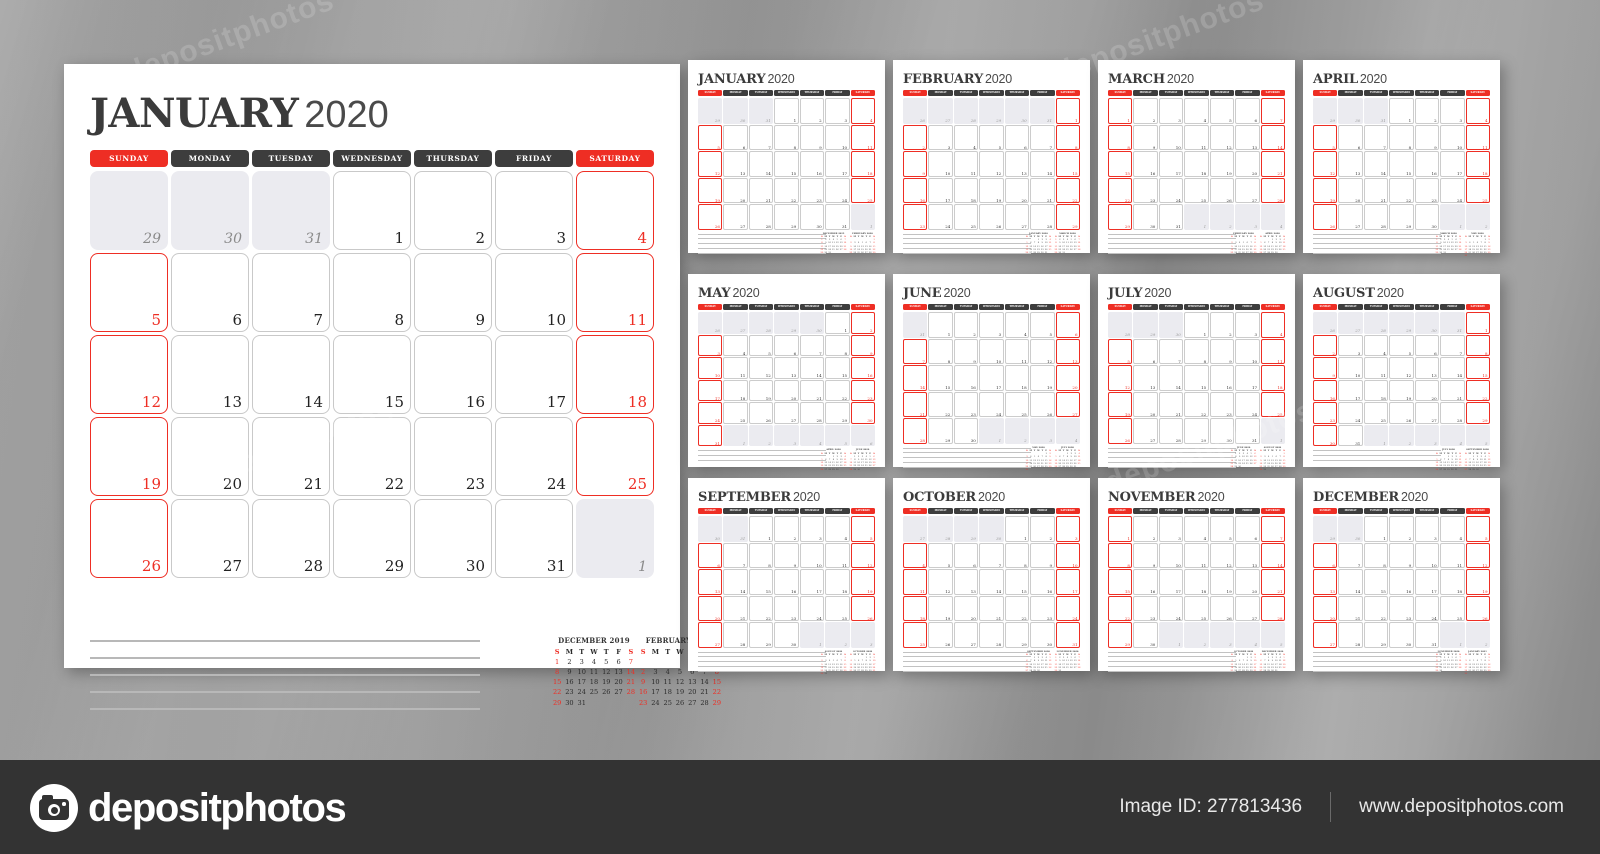  Describe the element at coordinates (615, 210) in the screenshot. I see `day-cell: 4` at that location.